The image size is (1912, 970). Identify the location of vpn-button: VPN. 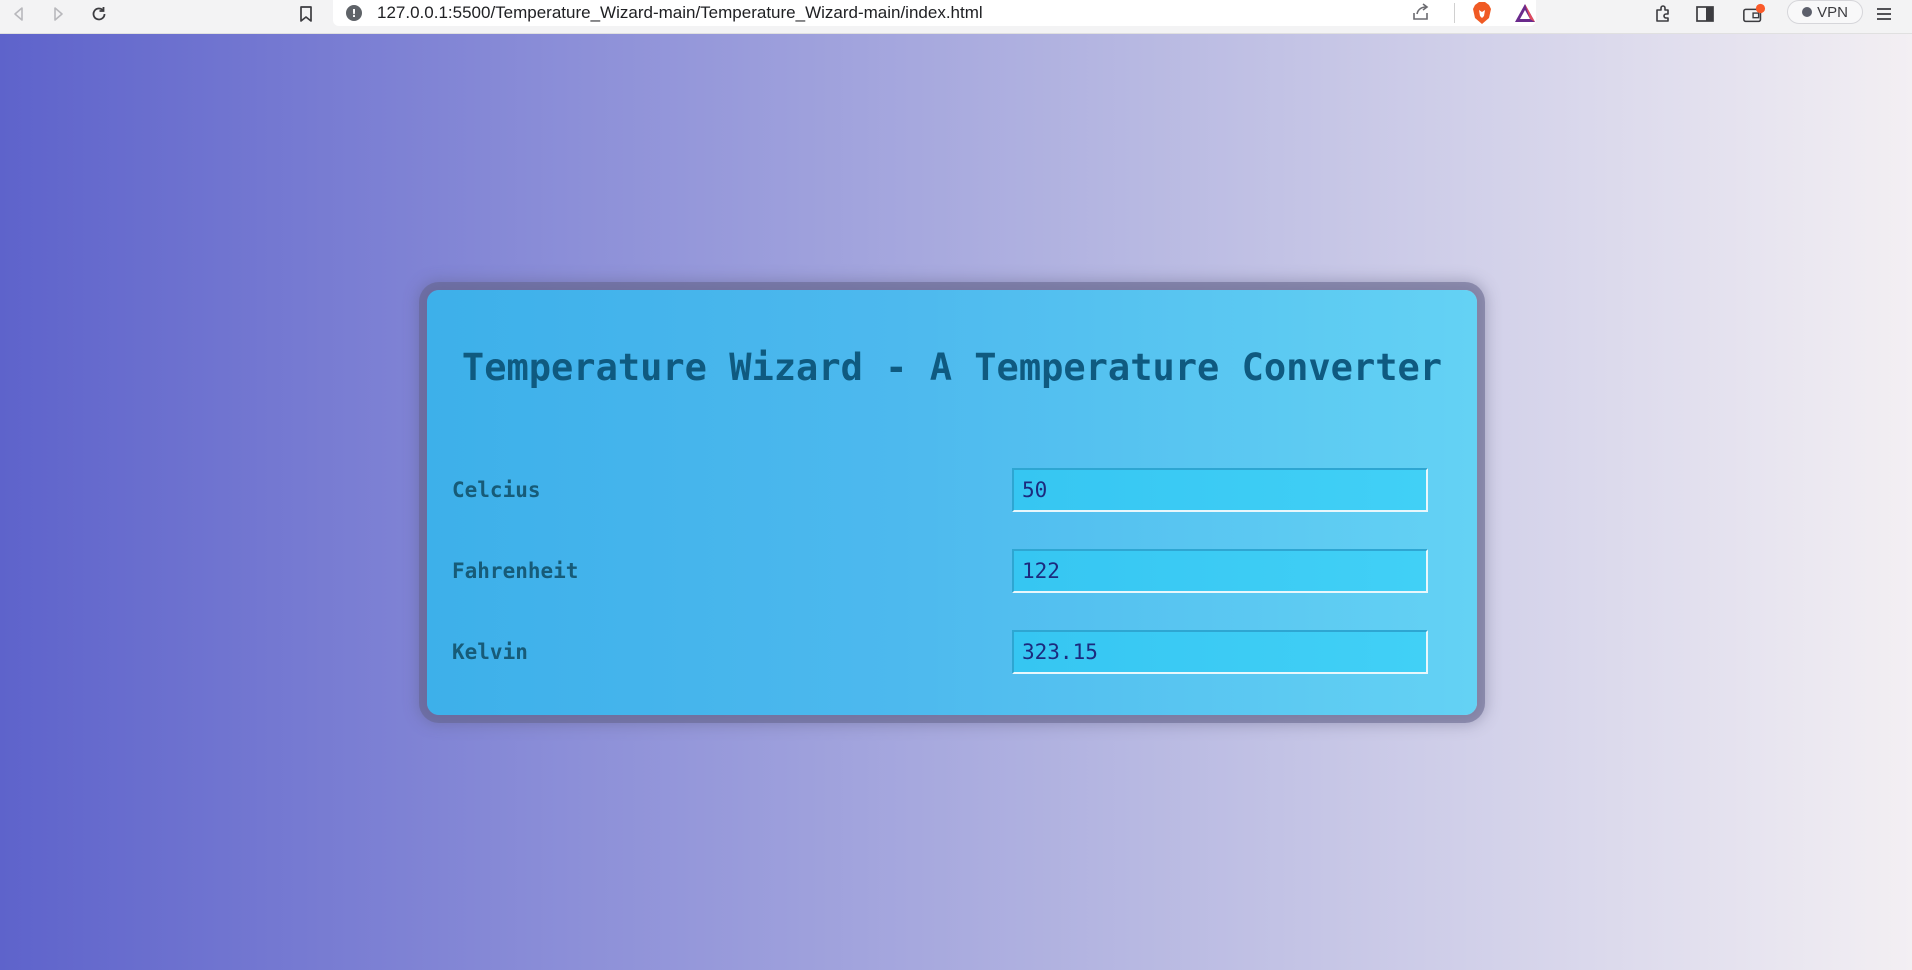
(1825, 12).